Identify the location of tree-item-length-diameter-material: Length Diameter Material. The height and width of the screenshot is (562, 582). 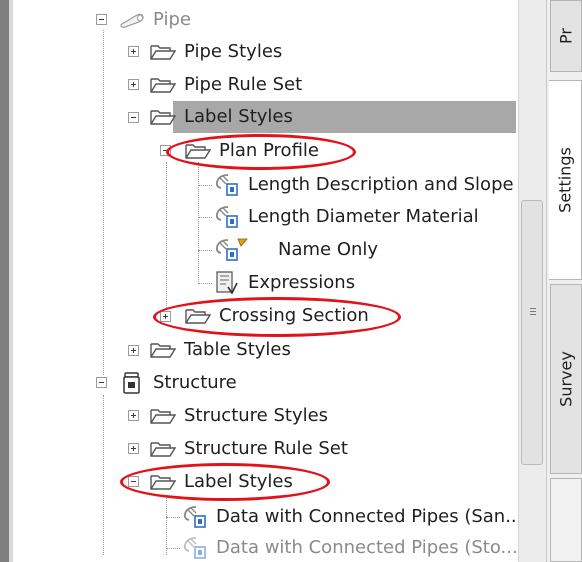
(346, 217).